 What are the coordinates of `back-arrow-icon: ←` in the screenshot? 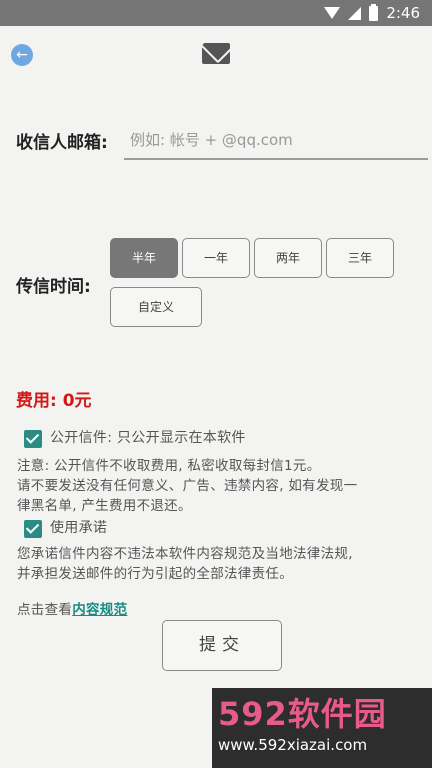 It's located at (22, 55).